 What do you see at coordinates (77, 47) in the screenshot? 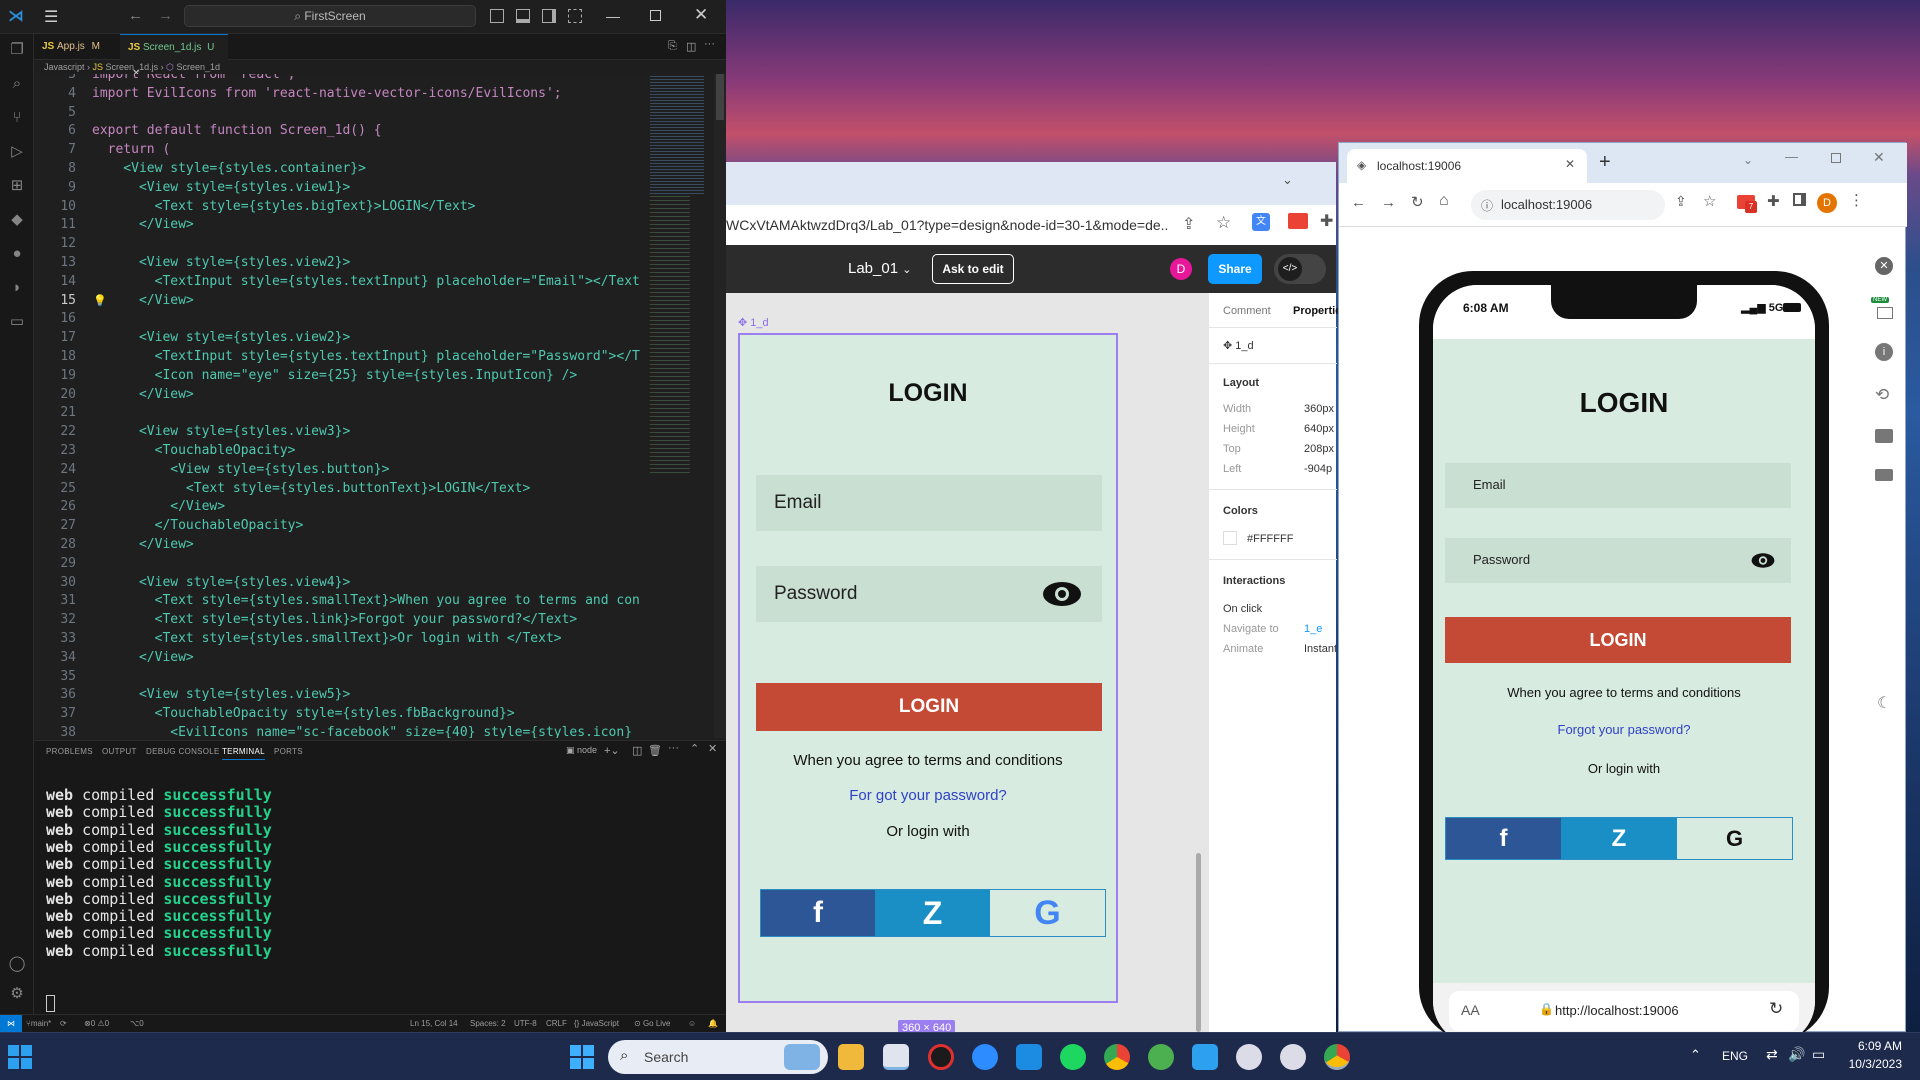
I see `tab-app-js: JS App.js M` at bounding box center [77, 47].